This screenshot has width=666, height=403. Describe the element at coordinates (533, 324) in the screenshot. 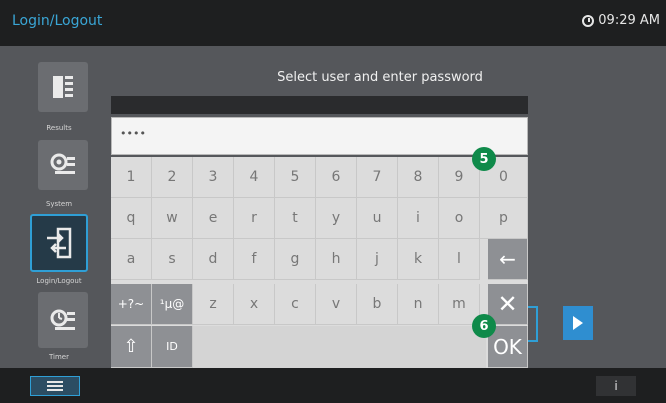

I see `selection-bracket` at that location.